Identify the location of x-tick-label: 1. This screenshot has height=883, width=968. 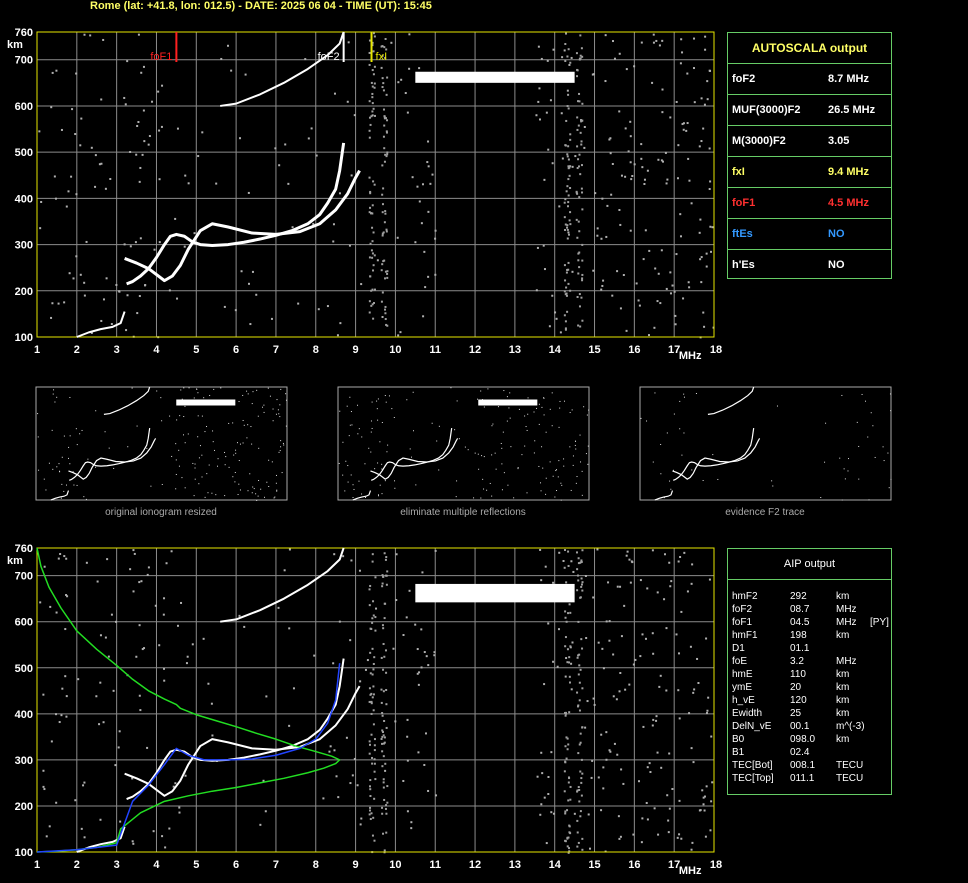
(37, 865).